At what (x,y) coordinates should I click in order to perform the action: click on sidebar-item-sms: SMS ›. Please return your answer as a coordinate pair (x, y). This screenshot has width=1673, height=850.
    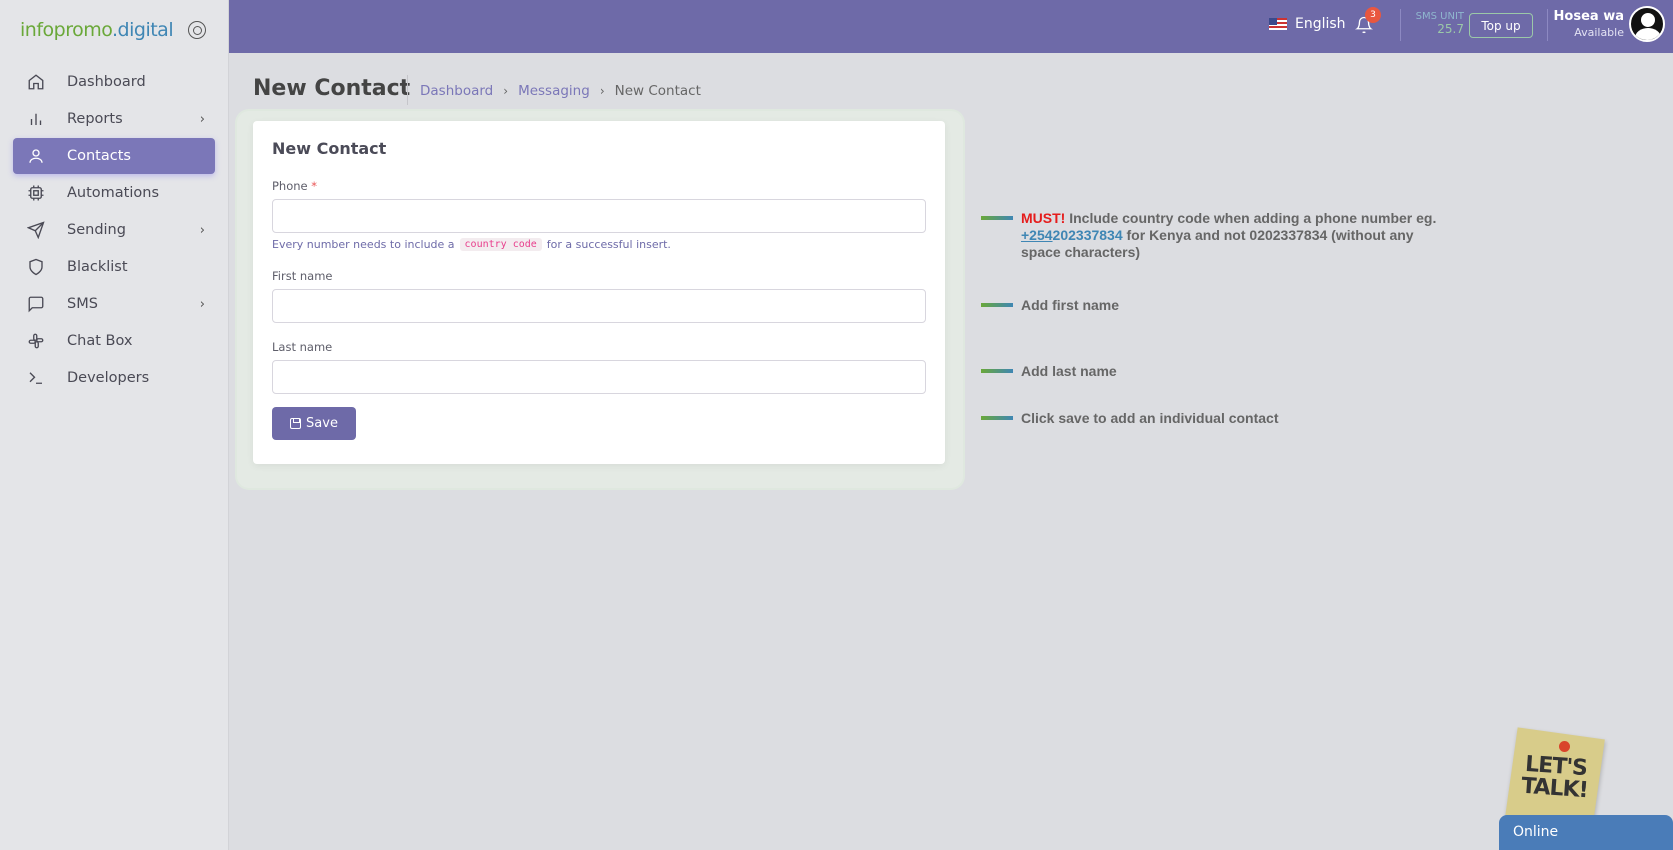
    Looking at the image, I should click on (114, 304).